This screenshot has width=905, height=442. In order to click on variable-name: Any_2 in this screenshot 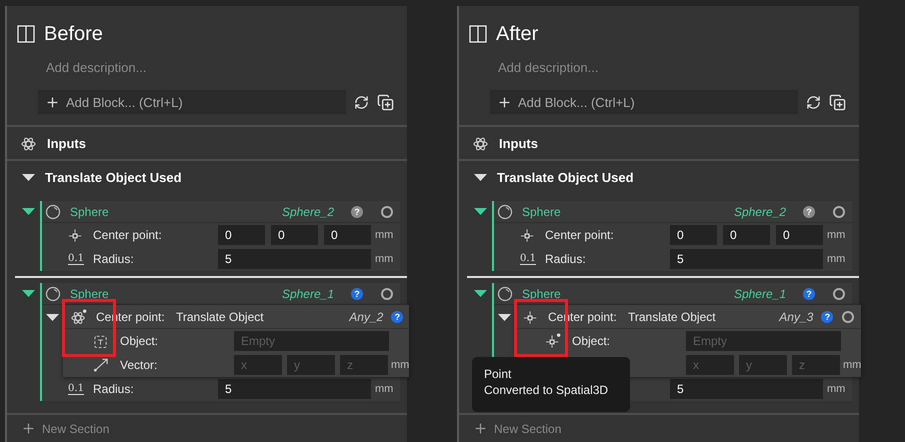, I will do `click(366, 317)`.